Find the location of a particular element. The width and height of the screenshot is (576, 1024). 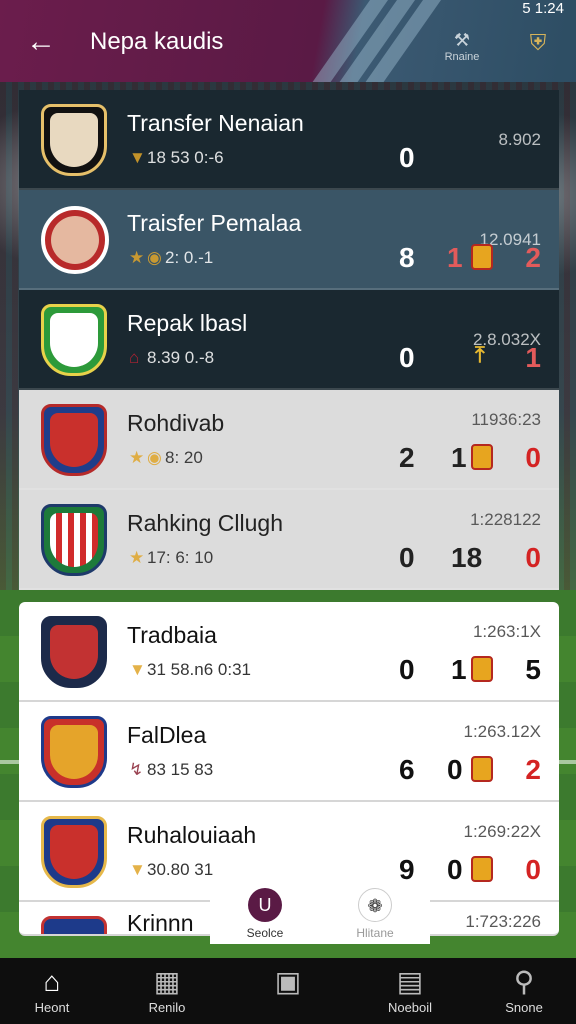

club-name: Ruhalouiaah is located at coordinates (192, 835).